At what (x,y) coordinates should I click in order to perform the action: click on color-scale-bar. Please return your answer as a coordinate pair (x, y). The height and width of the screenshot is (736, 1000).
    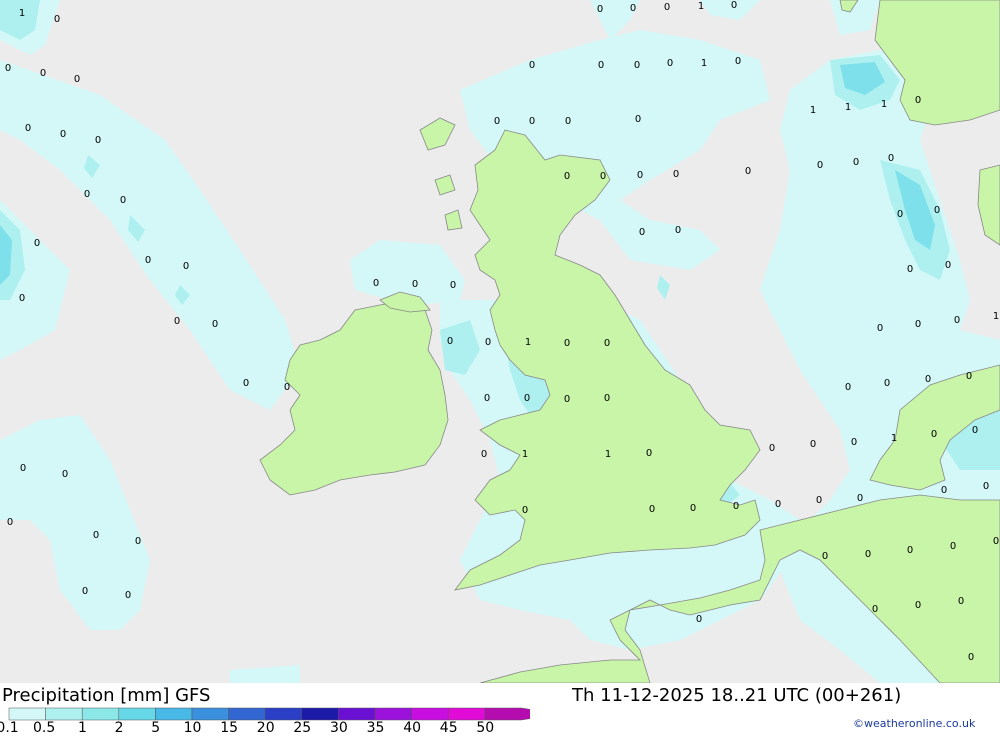
    Looking at the image, I should click on (269, 714).